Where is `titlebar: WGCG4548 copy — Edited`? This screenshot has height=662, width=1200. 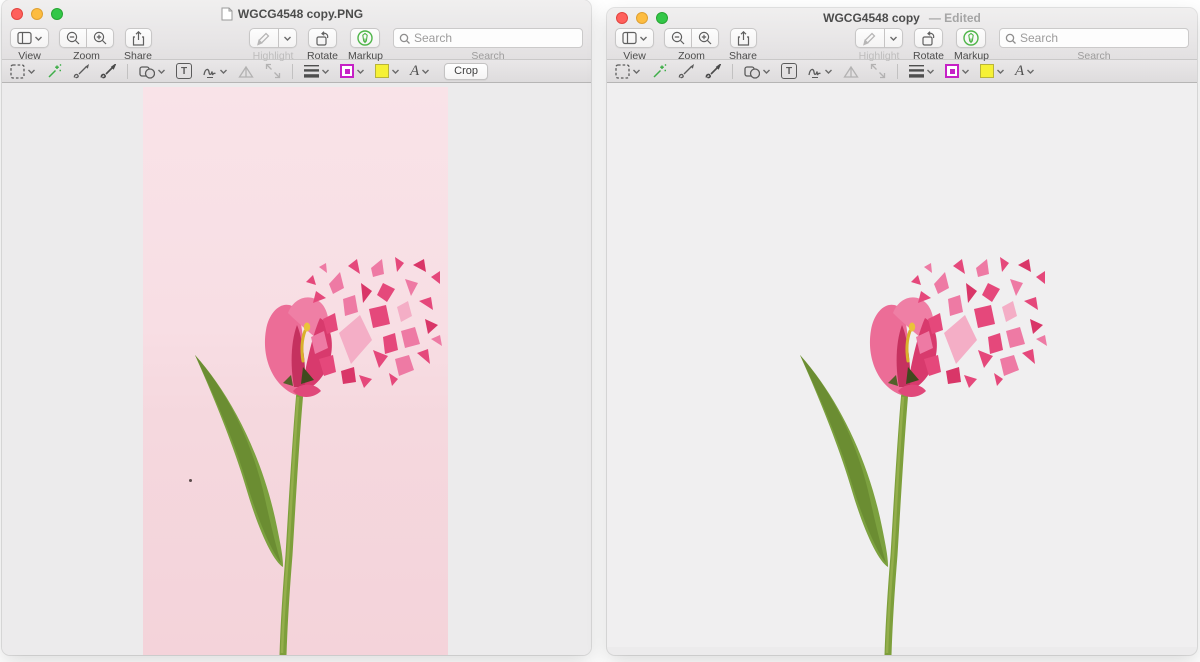
titlebar: WGCG4548 copy — Edited is located at coordinates (902, 17).